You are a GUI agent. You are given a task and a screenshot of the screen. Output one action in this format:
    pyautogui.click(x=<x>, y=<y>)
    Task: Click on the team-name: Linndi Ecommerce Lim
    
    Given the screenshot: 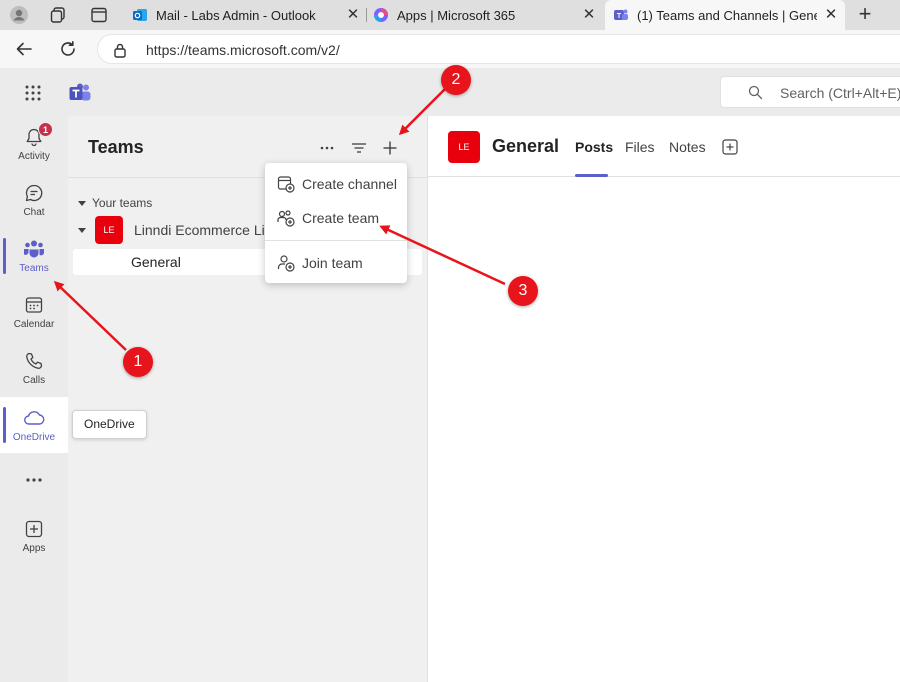 What is the action you would take?
    pyautogui.click(x=205, y=230)
    